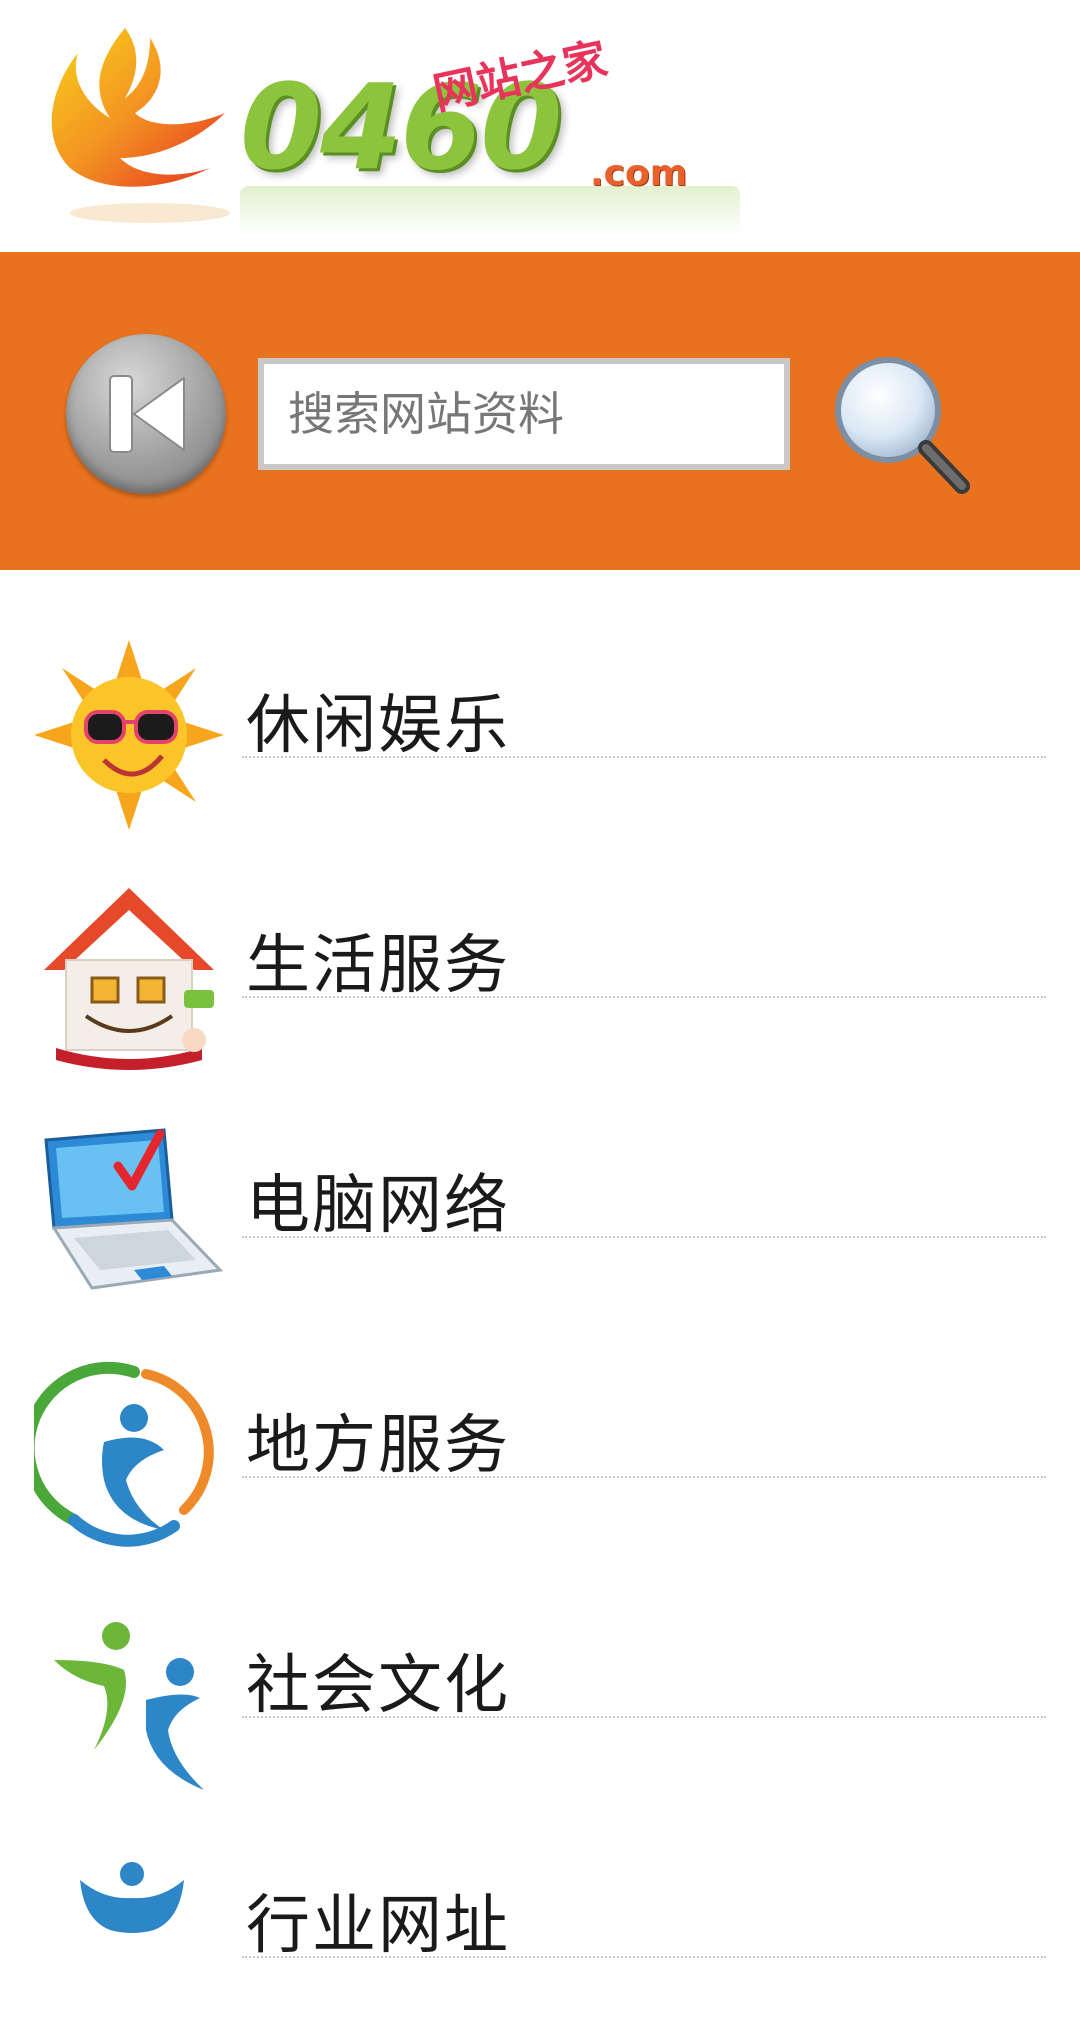 The height and width of the screenshot is (2040, 1080). What do you see at coordinates (378, 1926) in the screenshot?
I see `category-label: 行业网址` at bounding box center [378, 1926].